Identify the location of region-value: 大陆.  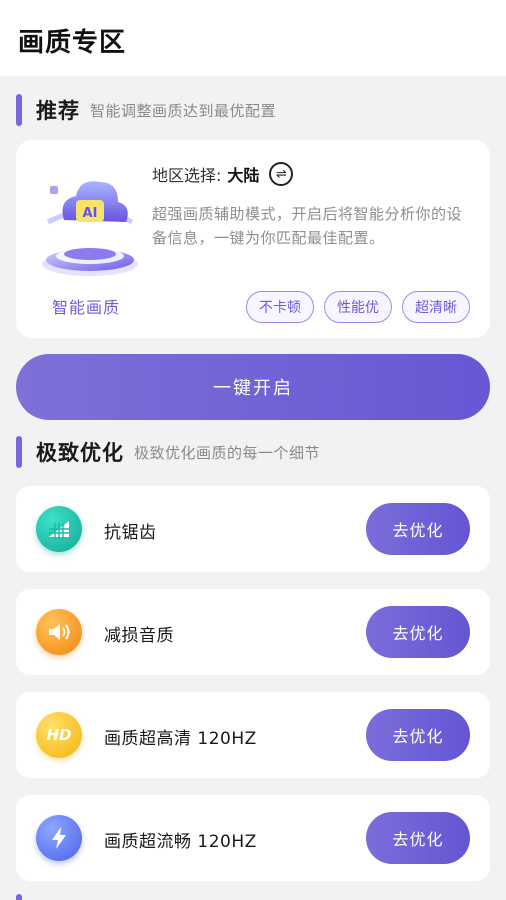
(243, 175).